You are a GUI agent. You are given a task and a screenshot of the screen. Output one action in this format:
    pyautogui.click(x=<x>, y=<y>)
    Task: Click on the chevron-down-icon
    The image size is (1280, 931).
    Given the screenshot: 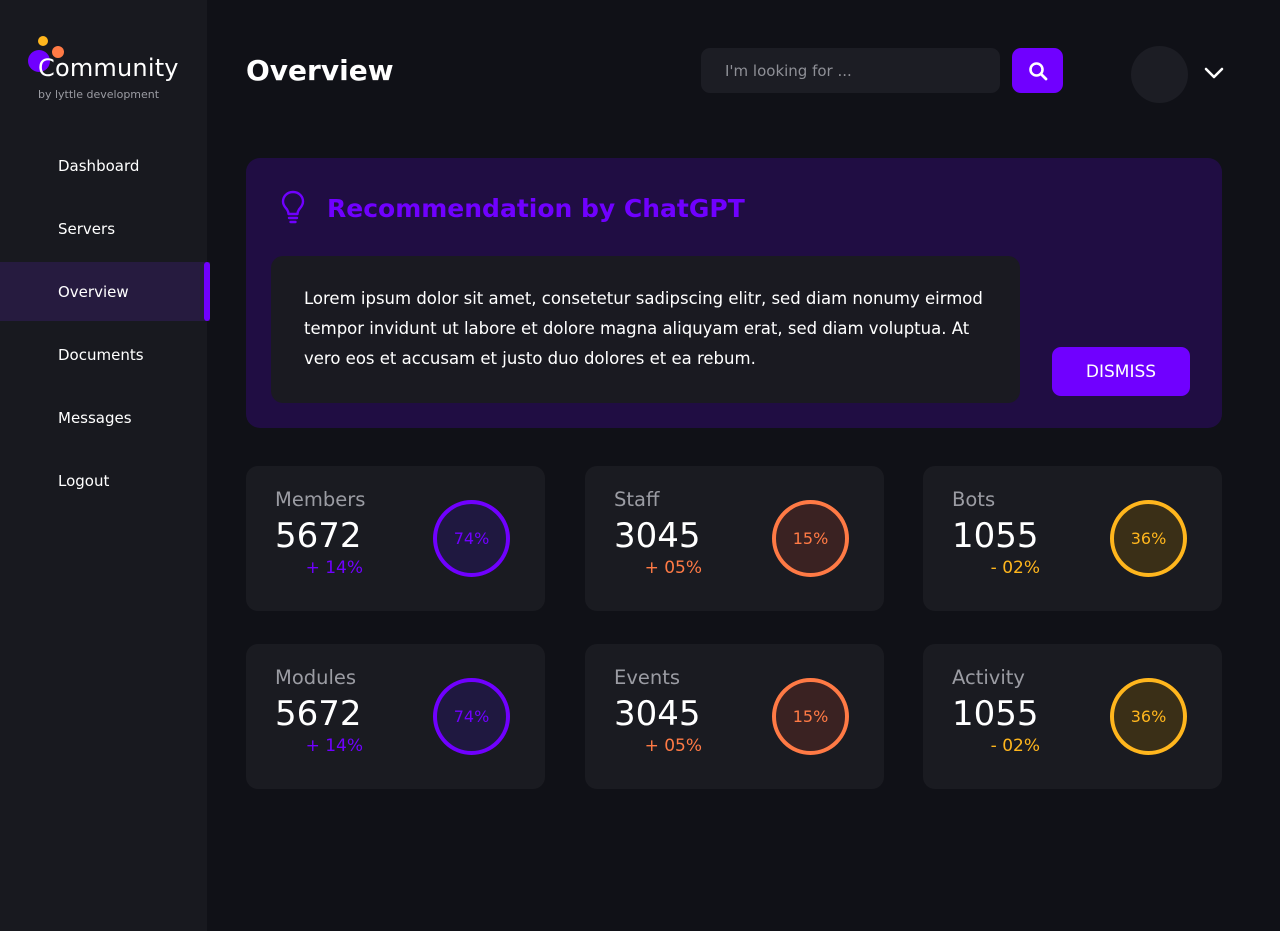 What is the action you would take?
    pyautogui.click(x=1214, y=74)
    